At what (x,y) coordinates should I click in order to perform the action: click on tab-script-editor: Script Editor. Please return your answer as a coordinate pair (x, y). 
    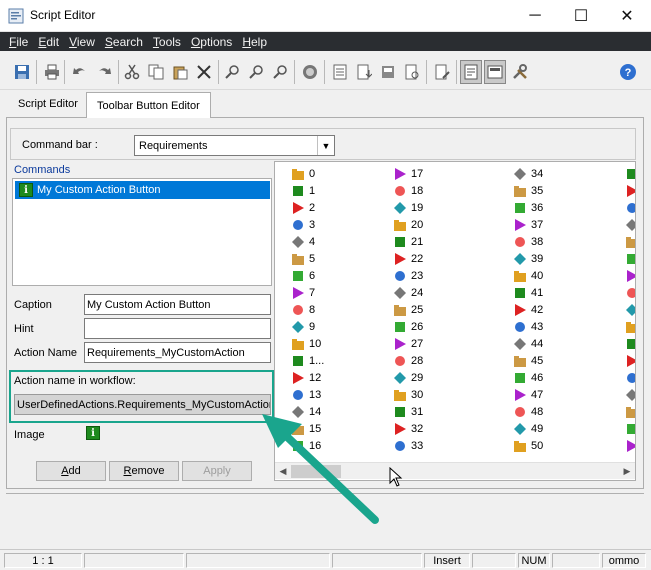
    Looking at the image, I should click on (48, 104).